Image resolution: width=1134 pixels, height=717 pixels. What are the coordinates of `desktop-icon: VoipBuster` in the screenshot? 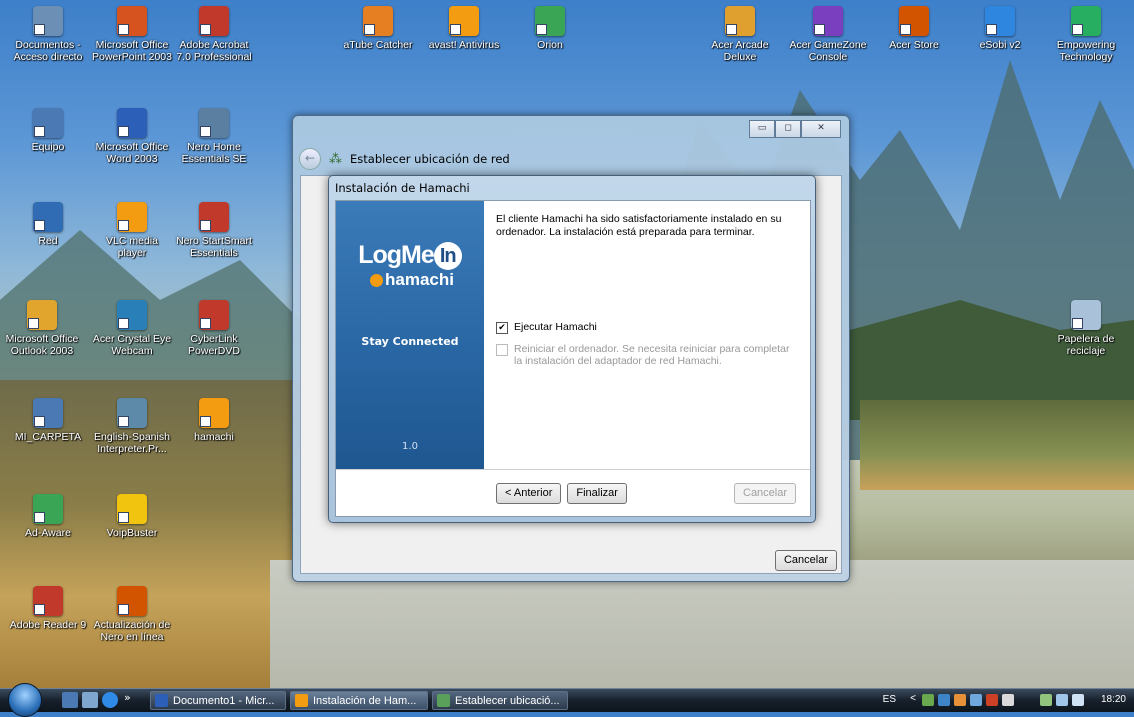 It's located at (132, 516).